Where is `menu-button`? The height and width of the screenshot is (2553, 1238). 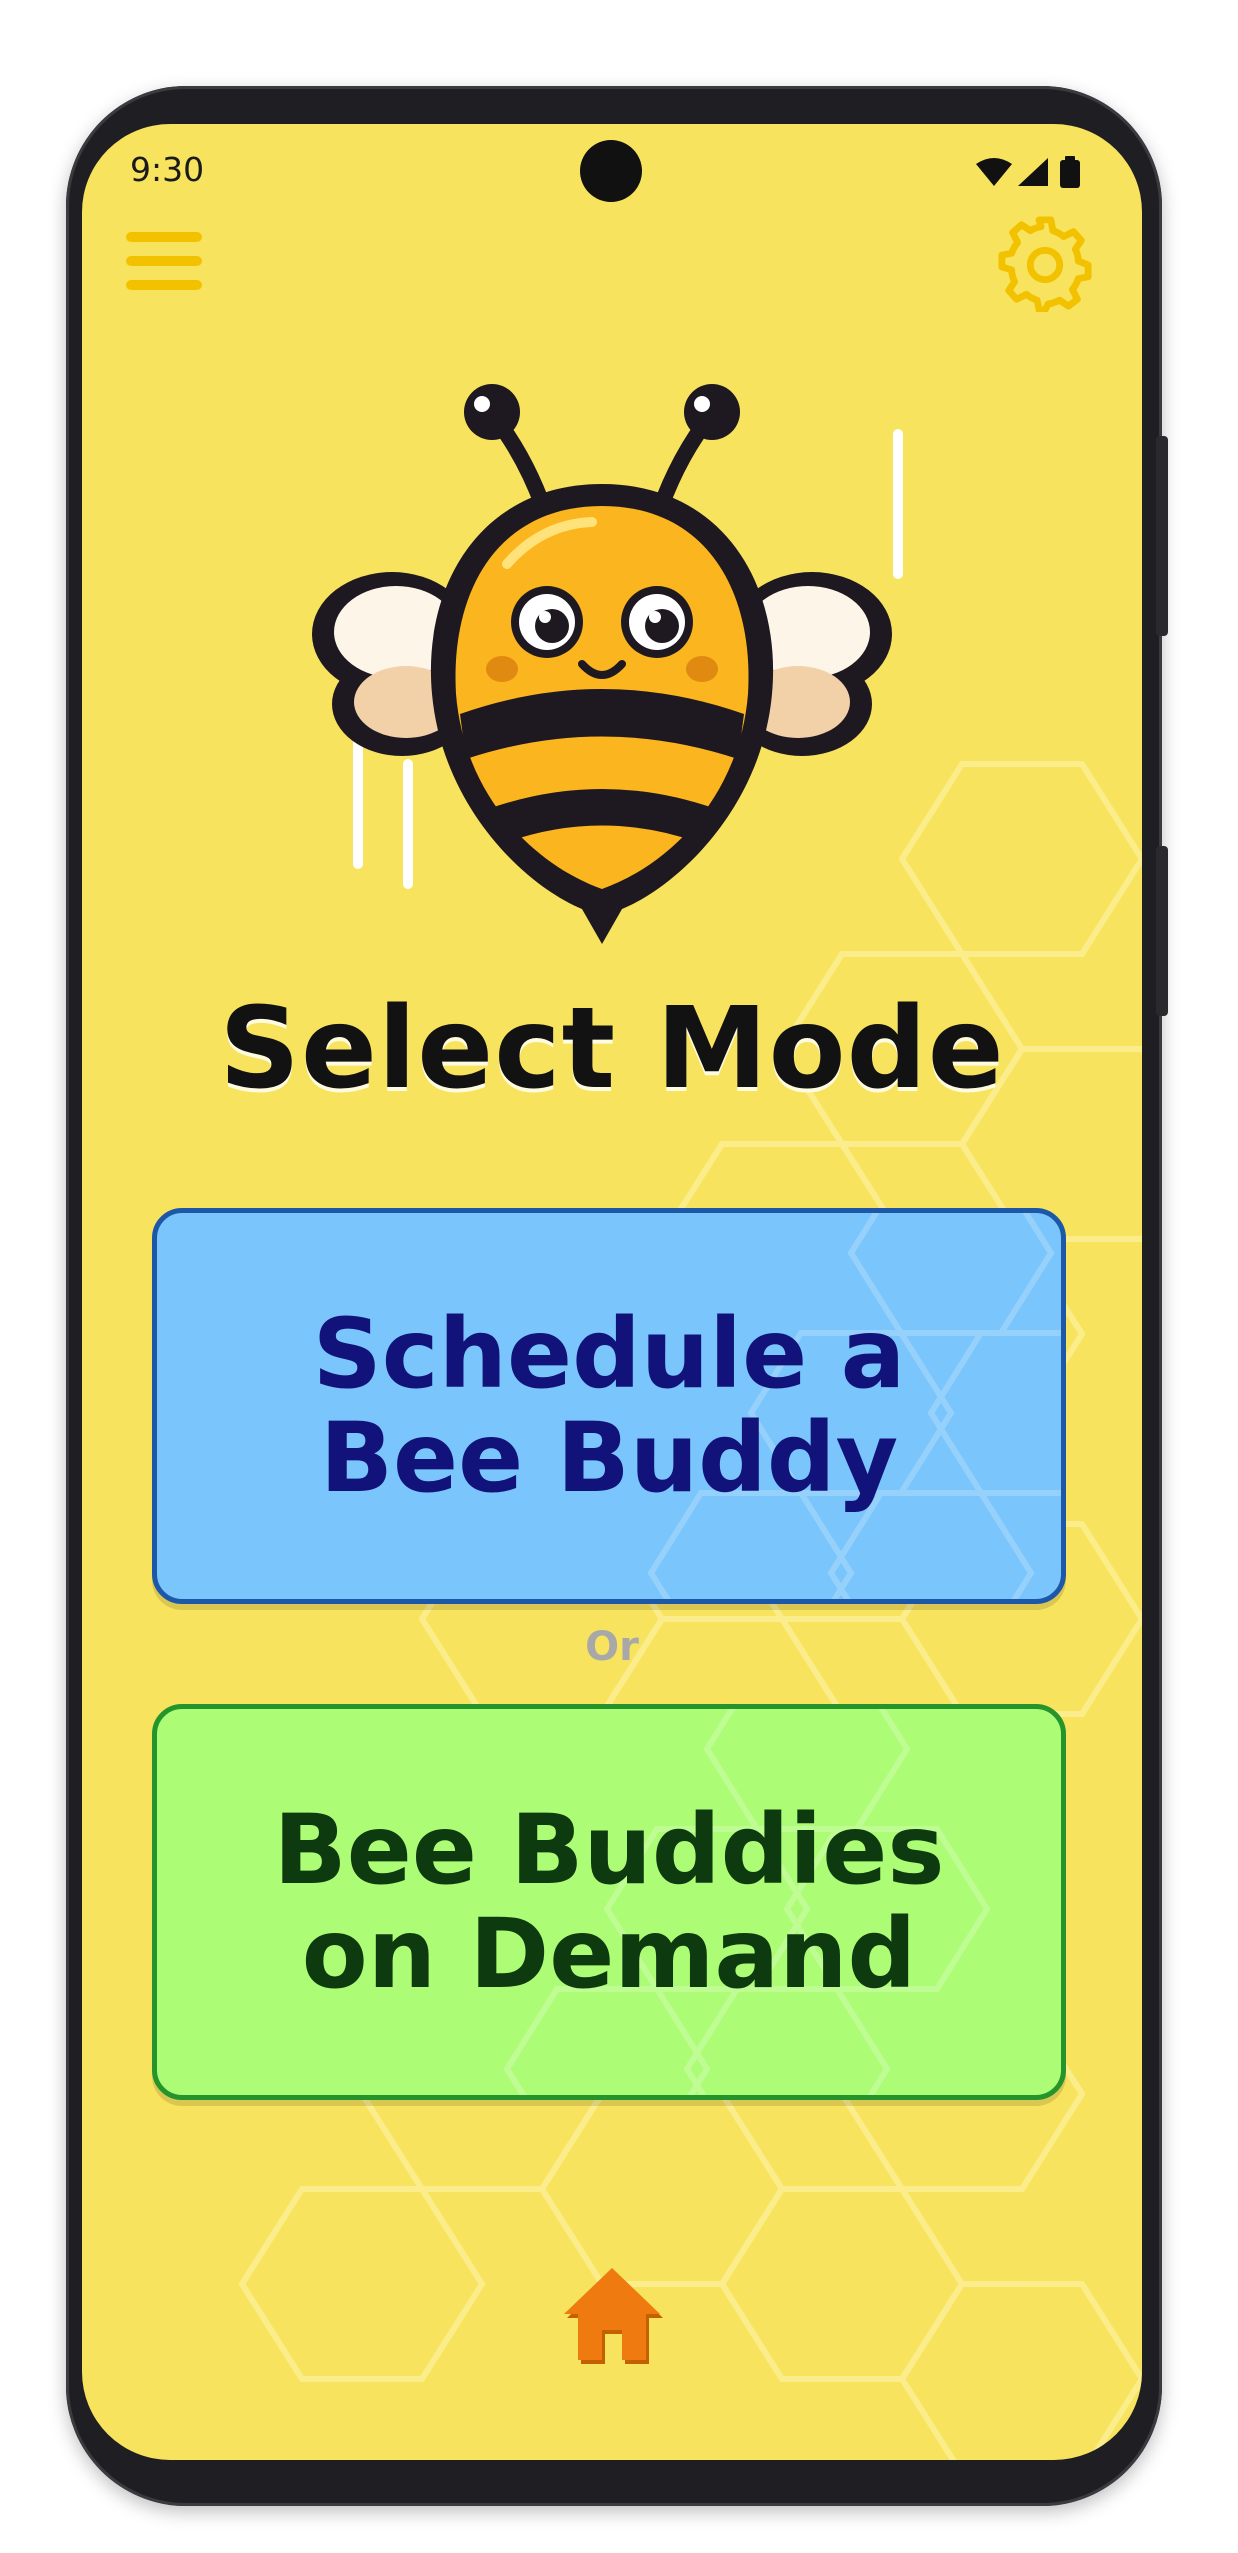 menu-button is located at coordinates (164, 261).